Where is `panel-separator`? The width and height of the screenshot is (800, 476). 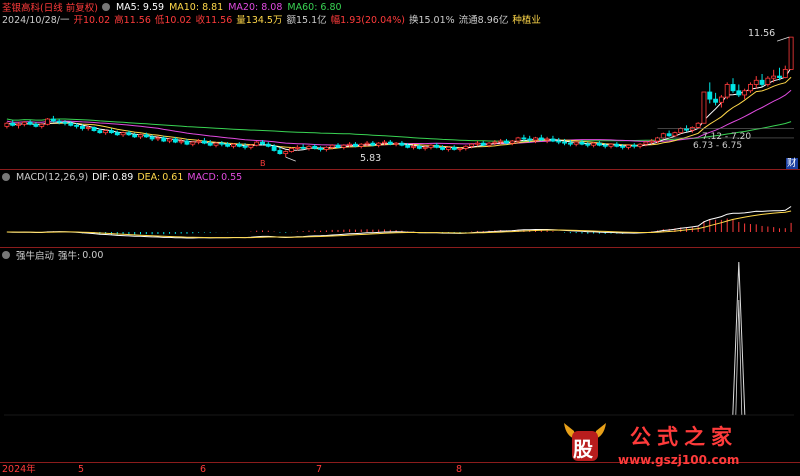 panel-separator is located at coordinates (400, 247).